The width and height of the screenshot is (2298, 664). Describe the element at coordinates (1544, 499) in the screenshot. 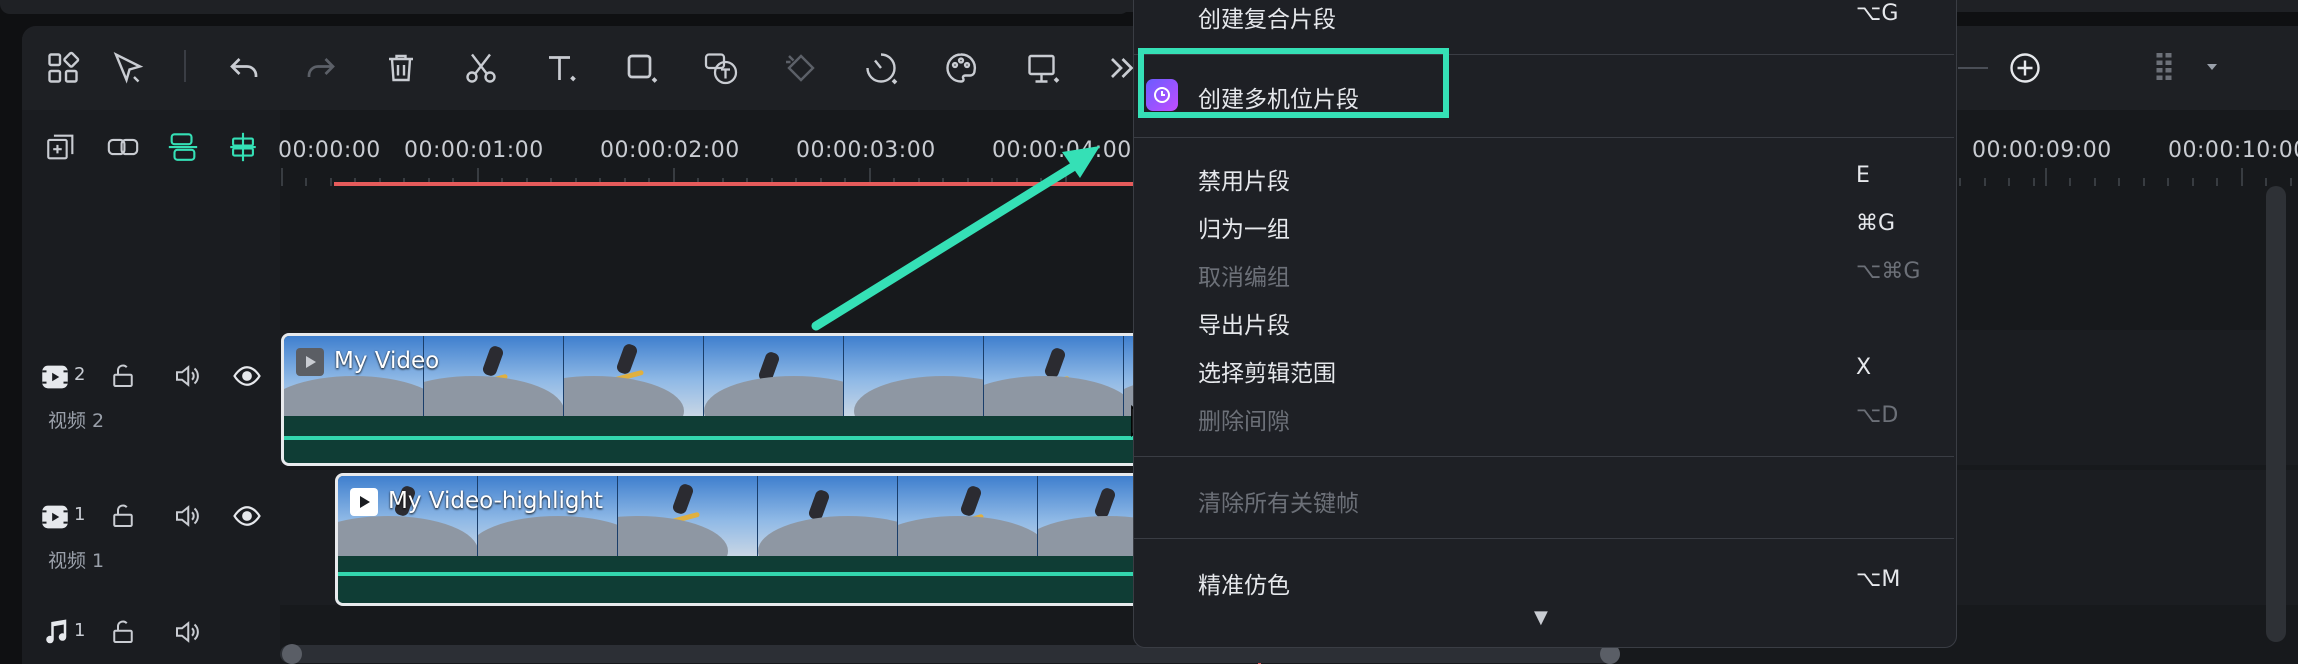

I see `menu-item-clear-keyframes: 清除所有关键帧` at that location.